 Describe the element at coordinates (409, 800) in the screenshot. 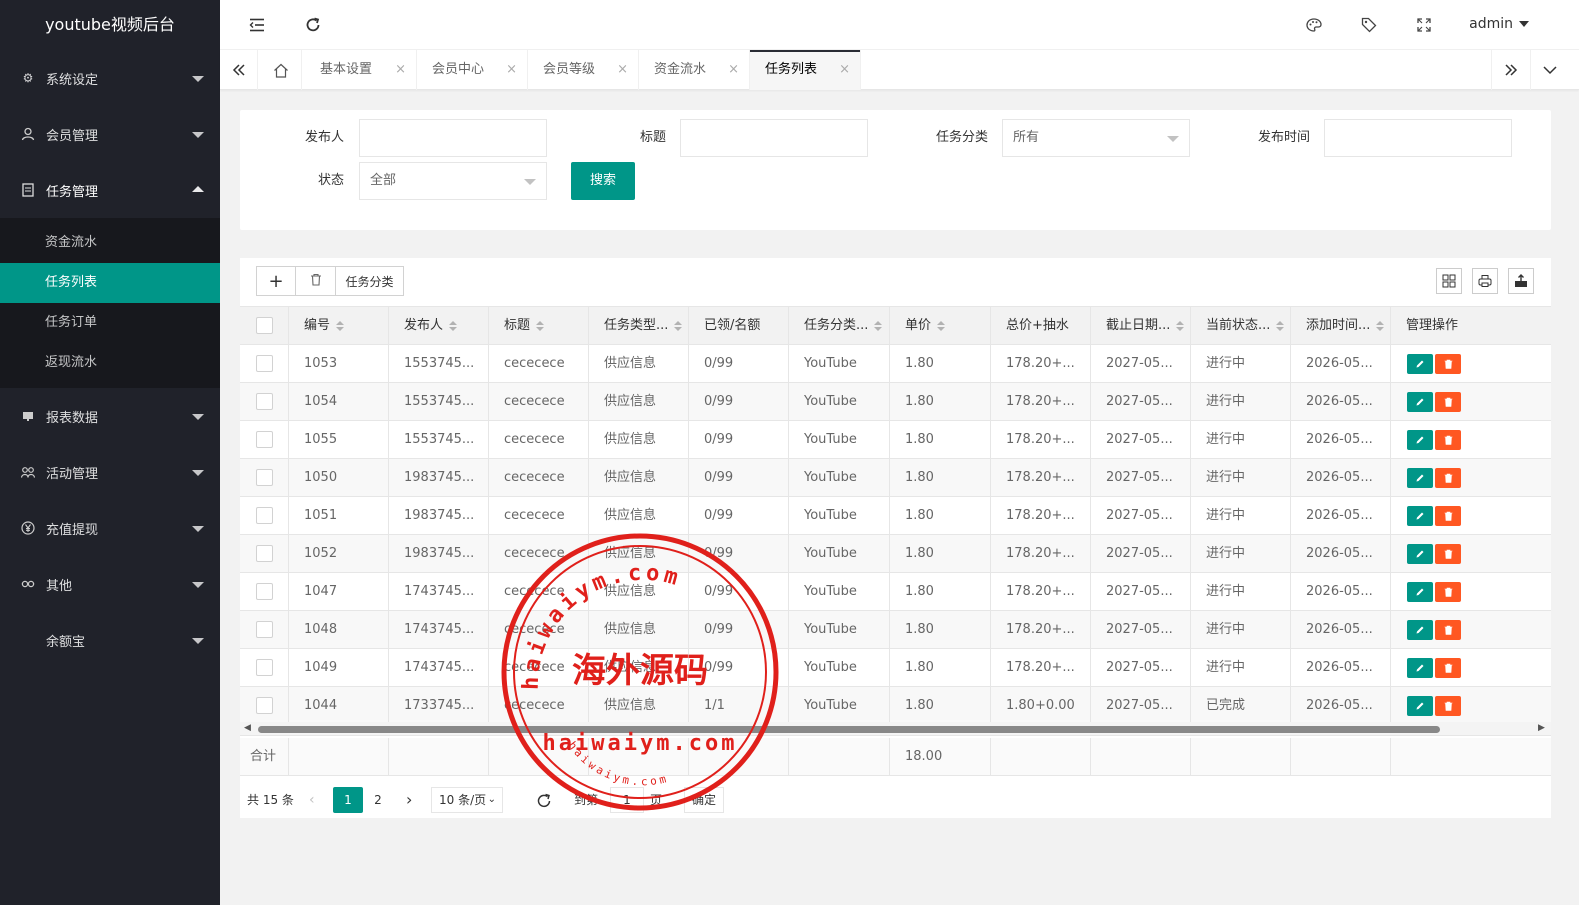

I see `next-page-icon: ›` at that location.